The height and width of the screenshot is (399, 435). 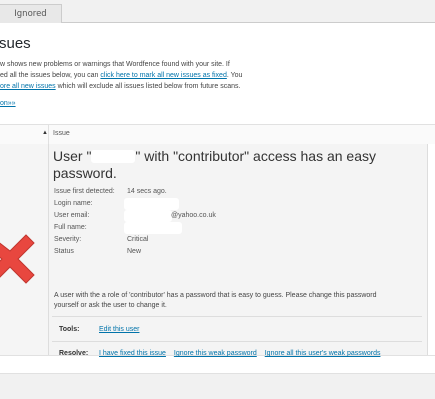 I want to click on tools-row: Tools: Edit this user, so click(x=99, y=329).